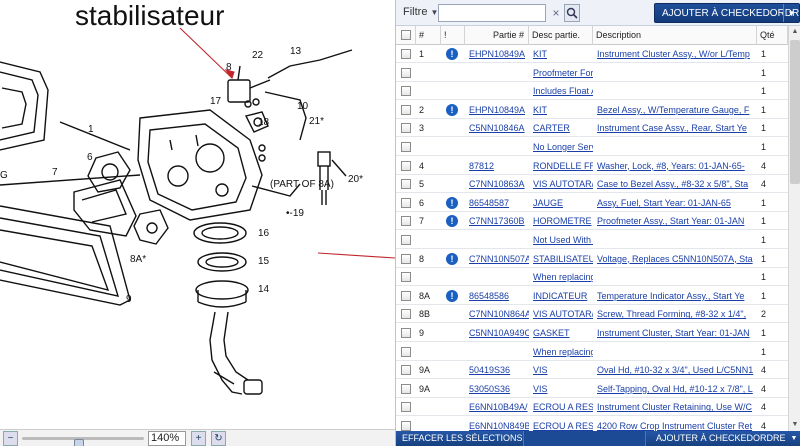 This screenshot has width=800, height=446. What do you see at coordinates (675, 221) in the screenshot?
I see `row-description-link: Proofmeter Assy., Start Year: 01-JAN` at bounding box center [675, 221].